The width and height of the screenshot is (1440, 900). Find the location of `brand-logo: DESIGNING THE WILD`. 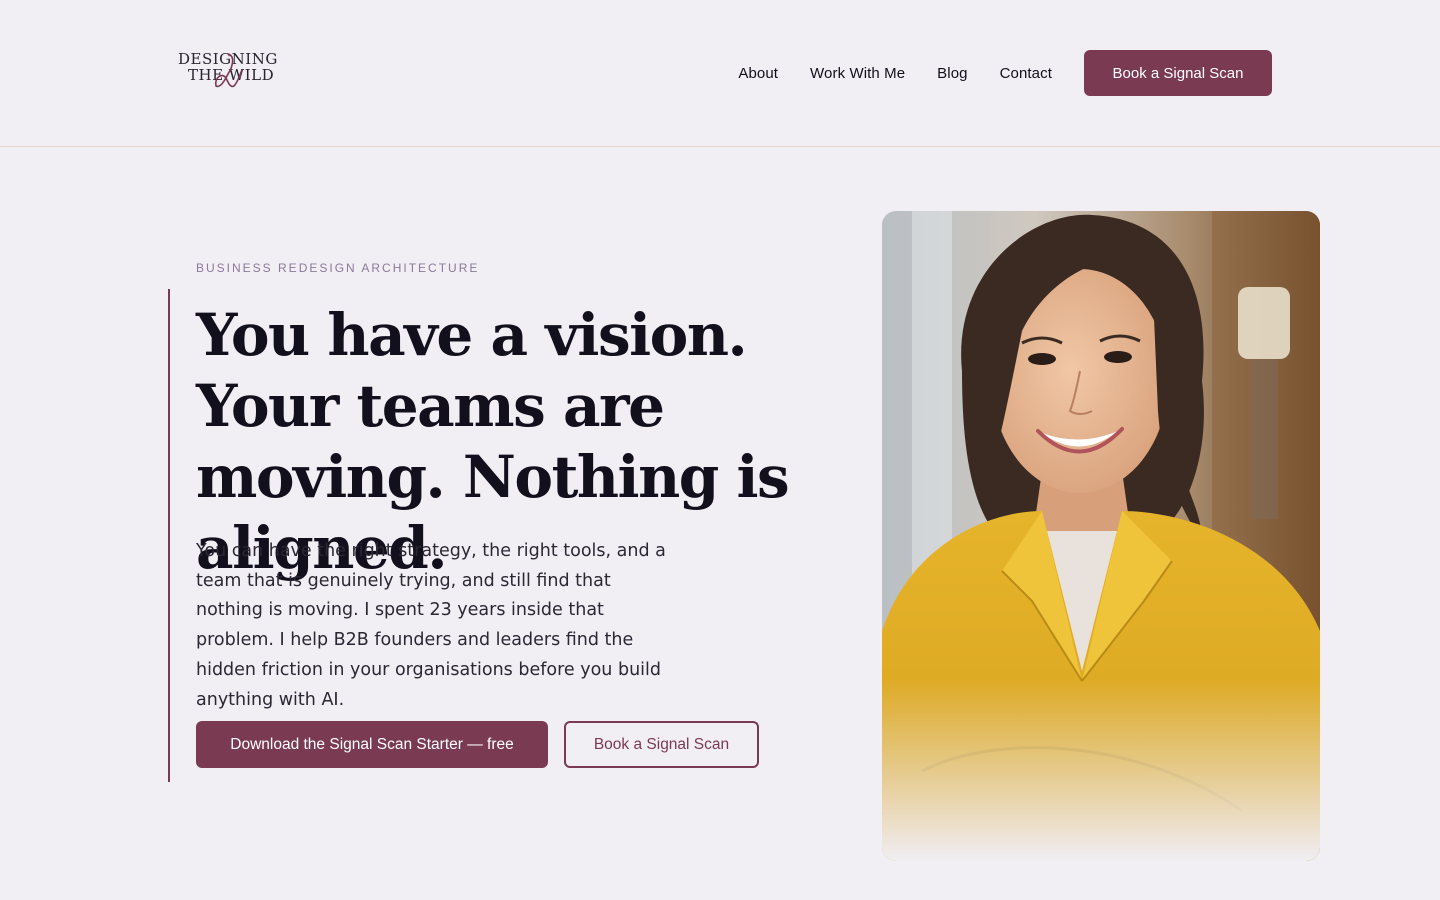

brand-logo: DESIGNING THE WILD is located at coordinates (226, 70).